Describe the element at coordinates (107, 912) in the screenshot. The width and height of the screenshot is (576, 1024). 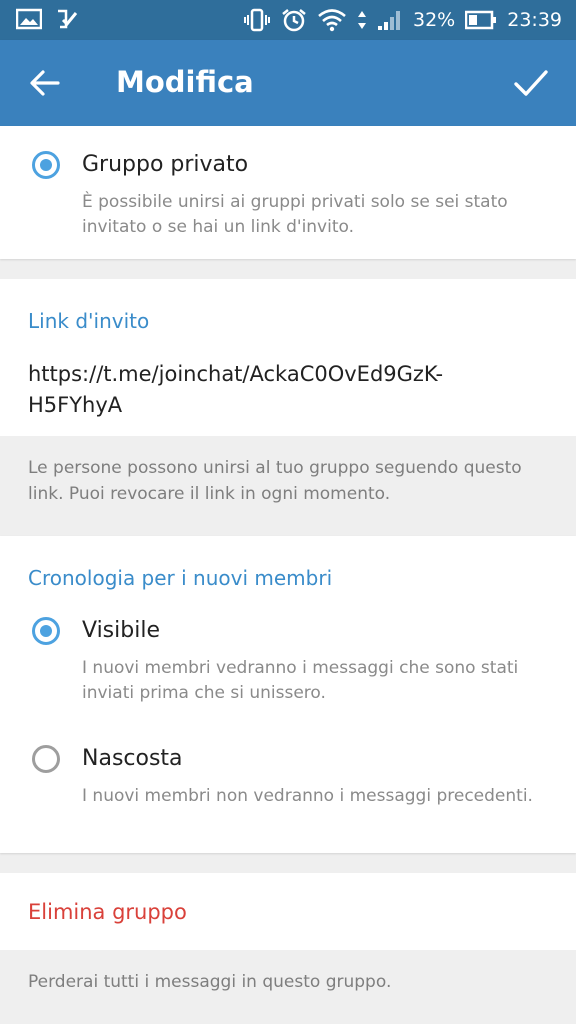
I see `delete-group-button: Elimina gruppo` at that location.